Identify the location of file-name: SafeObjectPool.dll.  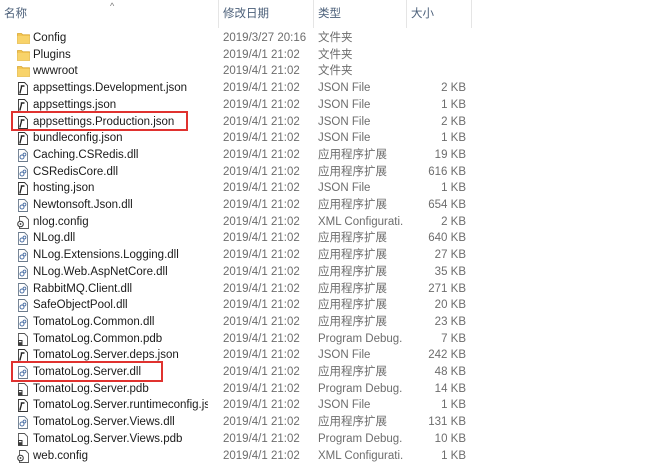
(80, 305).